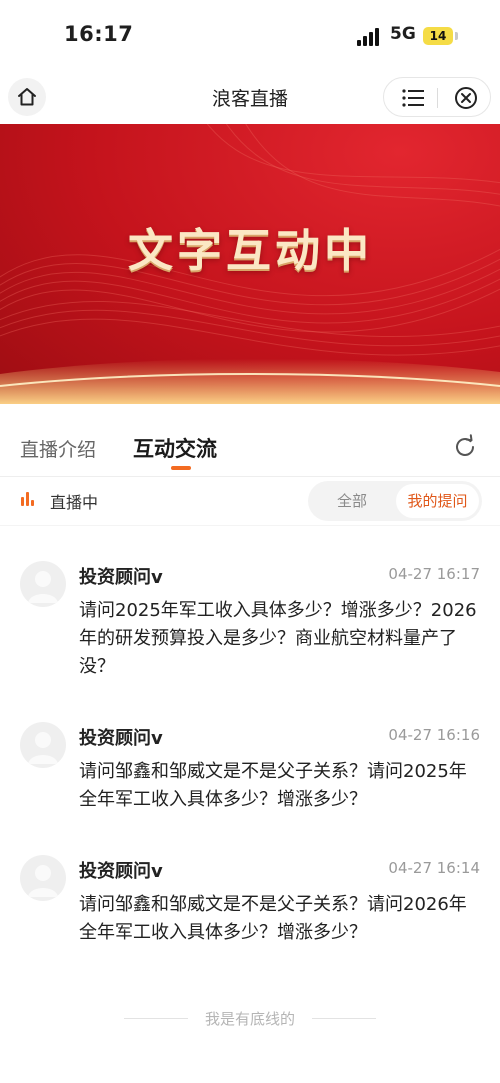 The width and height of the screenshot is (500, 1083). I want to click on menu-icon, so click(413, 98).